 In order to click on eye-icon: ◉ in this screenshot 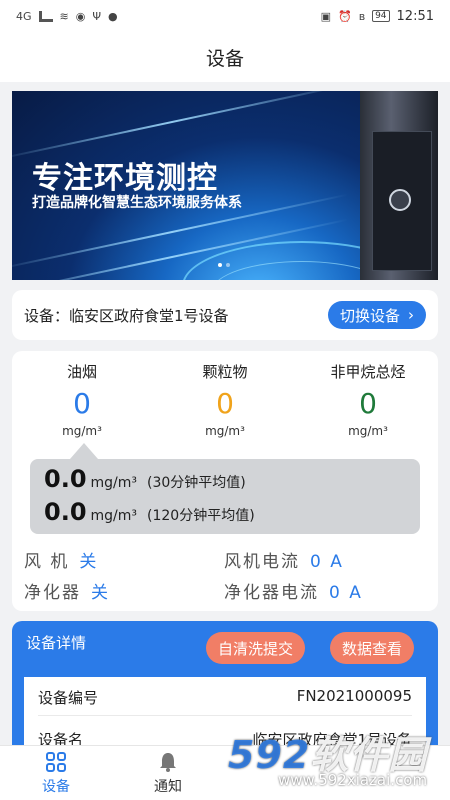, I will do `click(80, 16)`.